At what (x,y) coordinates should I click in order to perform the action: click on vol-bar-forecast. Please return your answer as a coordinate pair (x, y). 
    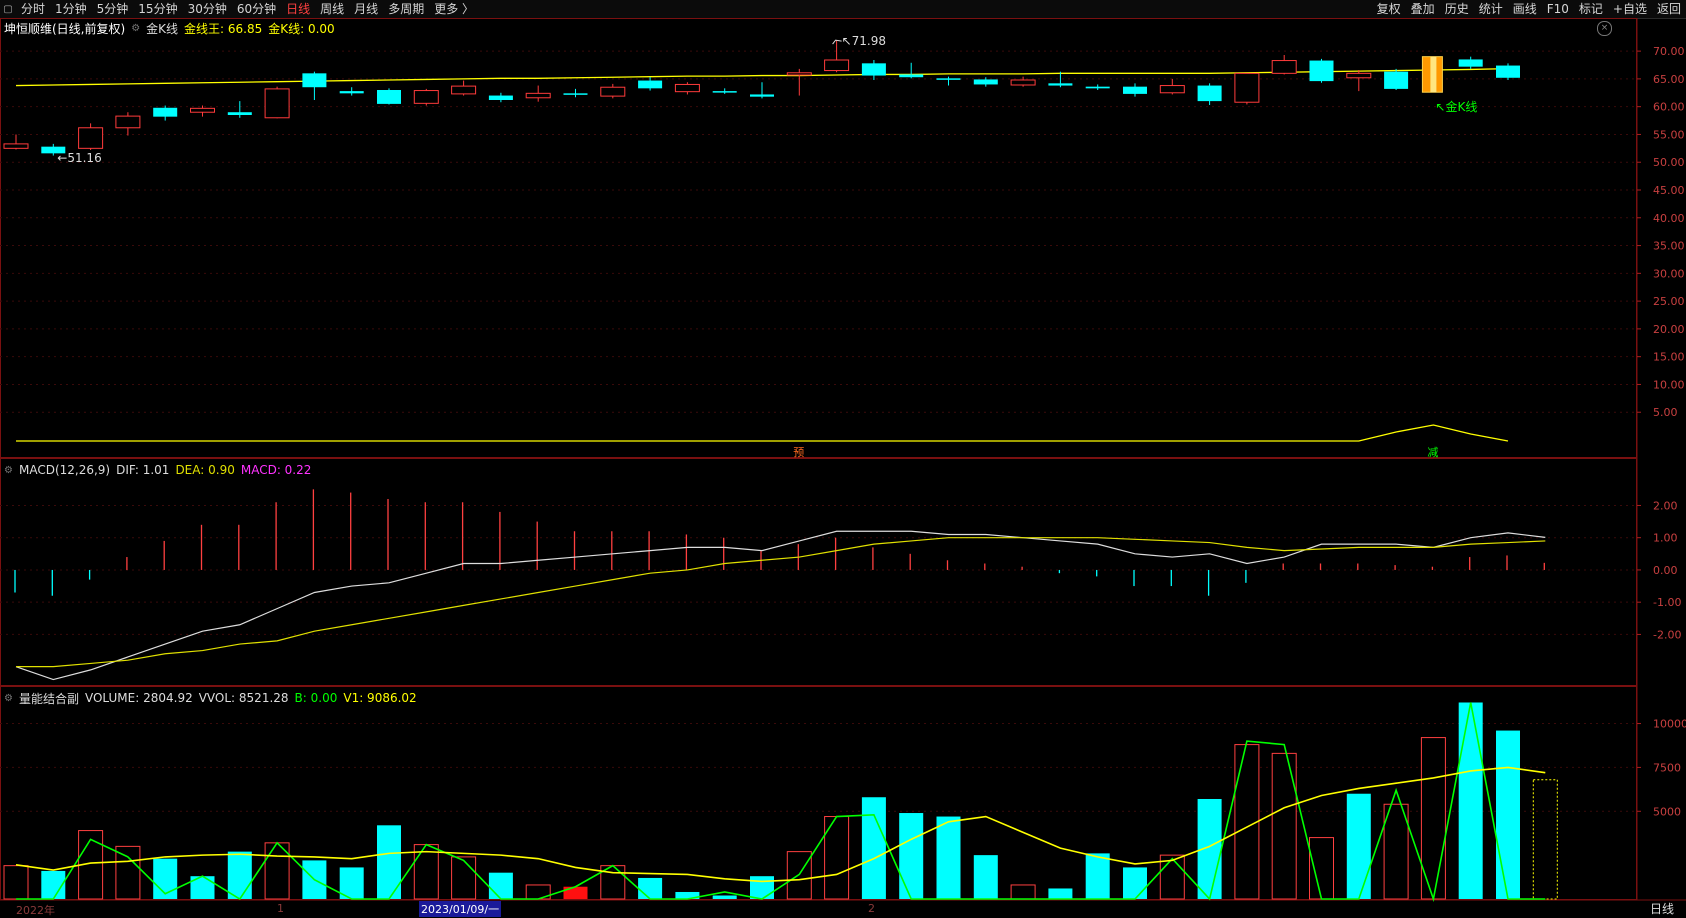
    Looking at the image, I should click on (1545, 839).